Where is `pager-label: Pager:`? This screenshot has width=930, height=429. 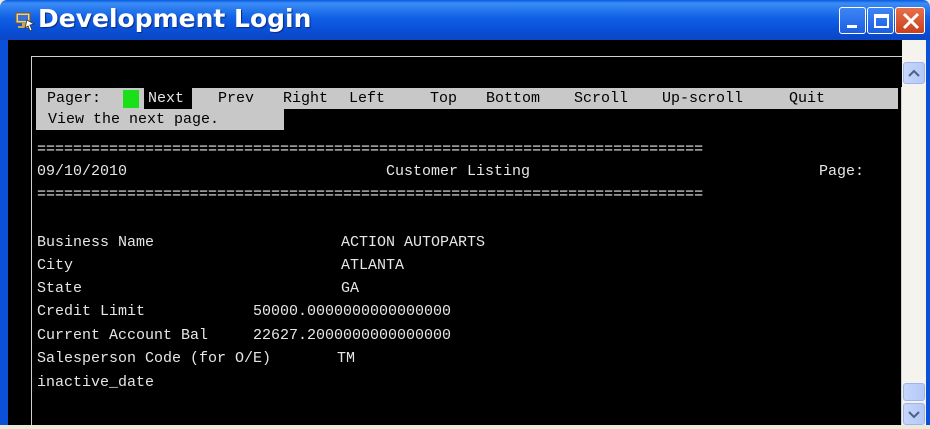 pager-label: Pager: is located at coordinates (74, 98).